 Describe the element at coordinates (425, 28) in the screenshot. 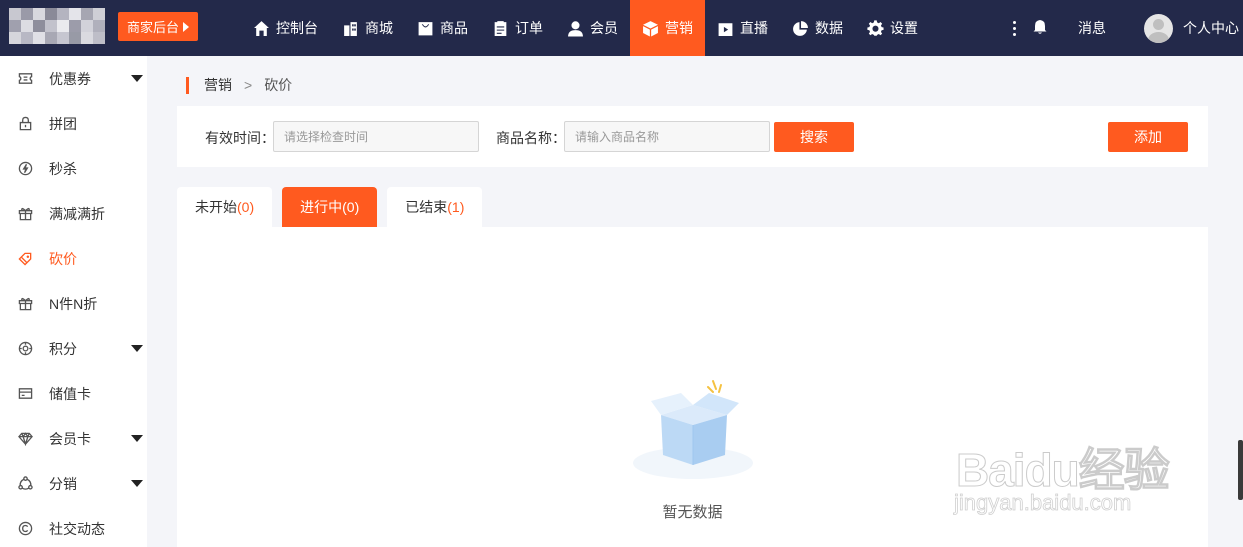

I see `bag-icon` at that location.